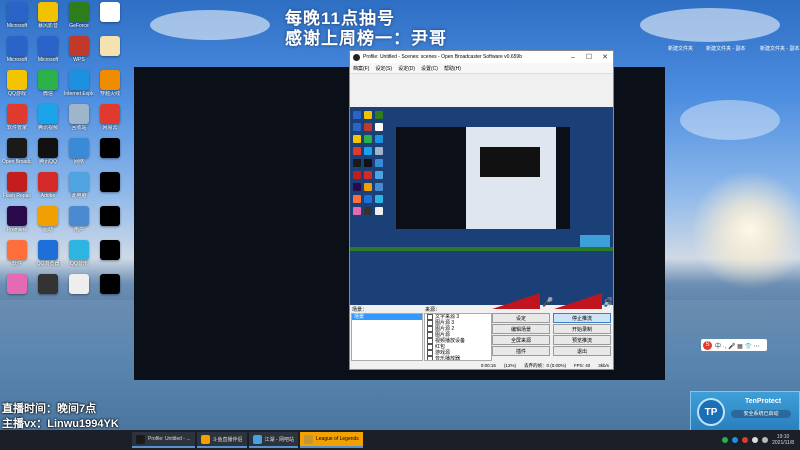 Image resolution: width=800 pixels, height=450 pixels. Describe the element at coordinates (783, 440) in the screenshot. I see `clock: 19:10 2021/11/8` at that location.